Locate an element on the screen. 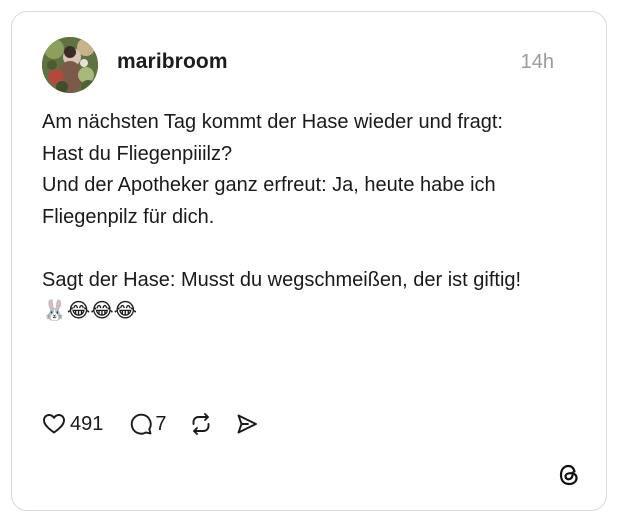 The height and width of the screenshot is (524, 620). speech-bubble-icon is located at coordinates (142, 424).